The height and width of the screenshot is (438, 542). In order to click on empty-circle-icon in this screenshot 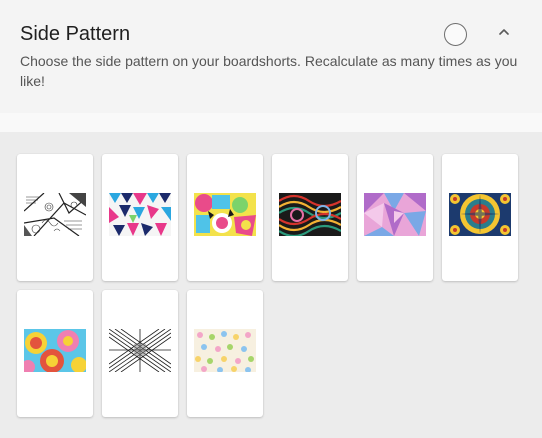, I will do `click(455, 34)`.